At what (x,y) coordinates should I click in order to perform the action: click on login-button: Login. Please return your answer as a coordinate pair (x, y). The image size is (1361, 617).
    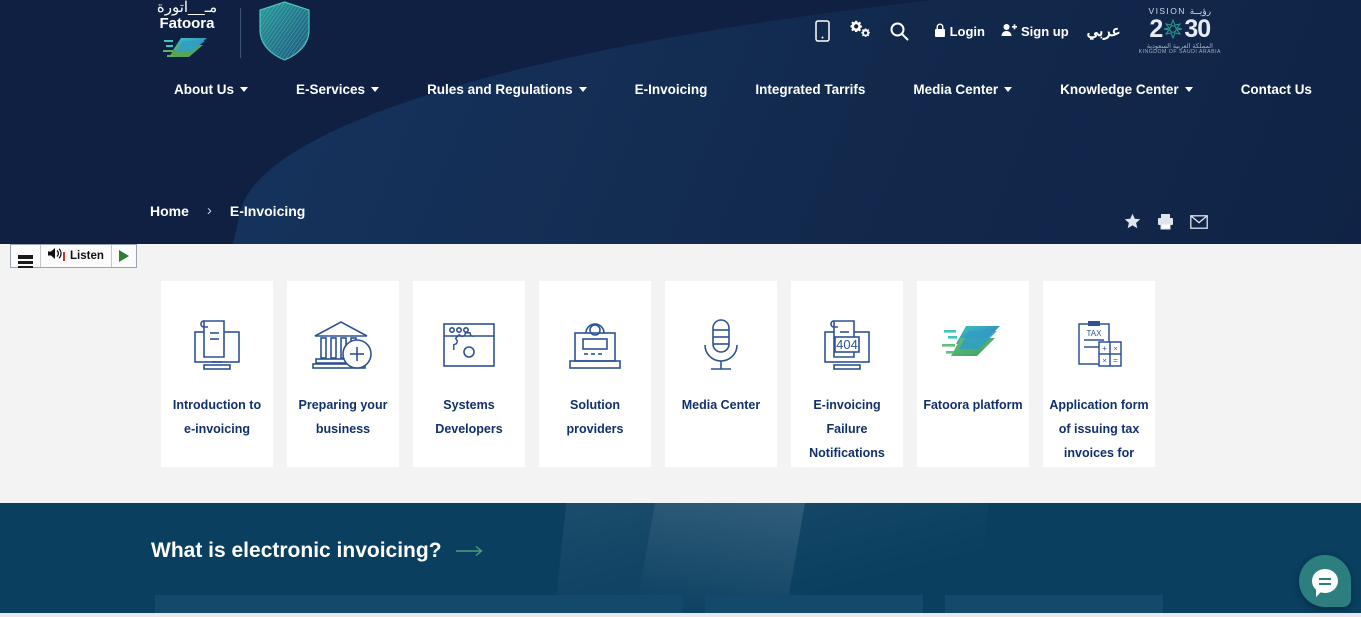
    Looking at the image, I should click on (959, 31).